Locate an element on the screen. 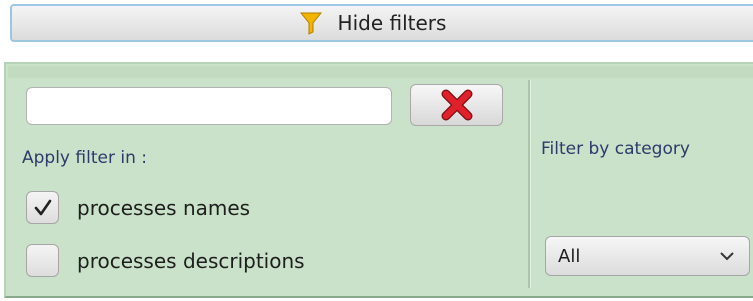 This screenshot has height=301, width=753. processes-names-option: processes names is located at coordinates (138, 207).